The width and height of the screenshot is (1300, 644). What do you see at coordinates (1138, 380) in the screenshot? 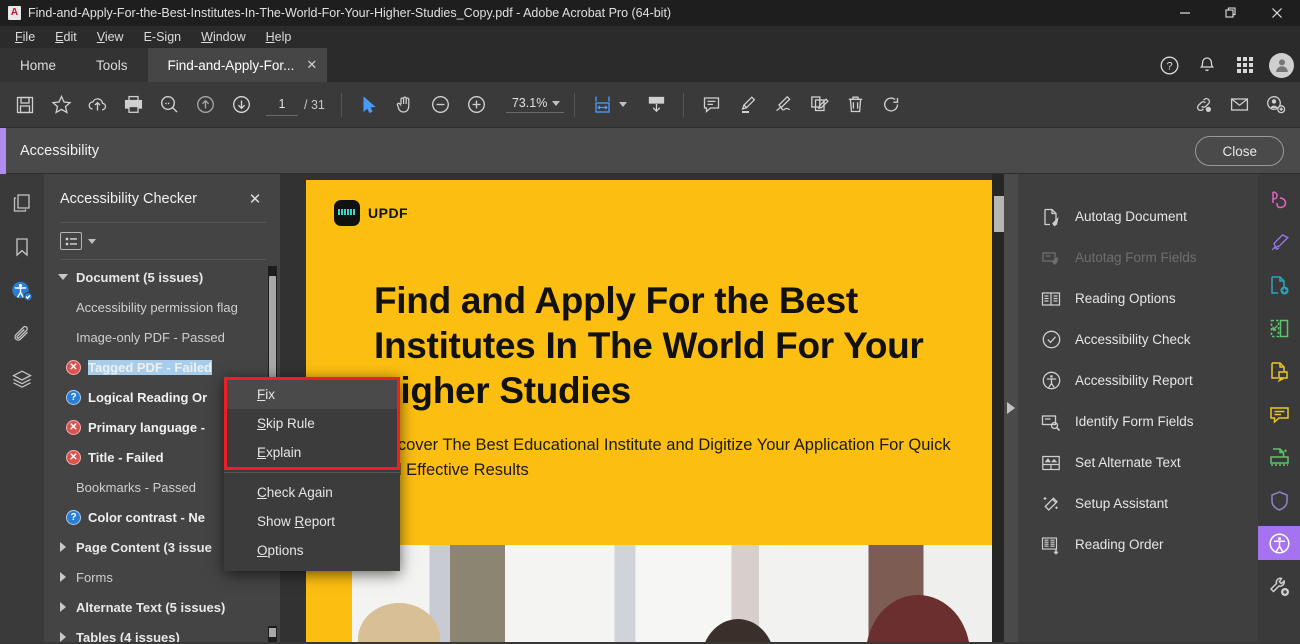
I see `tool-accessibility-report: Accessibility Report` at bounding box center [1138, 380].